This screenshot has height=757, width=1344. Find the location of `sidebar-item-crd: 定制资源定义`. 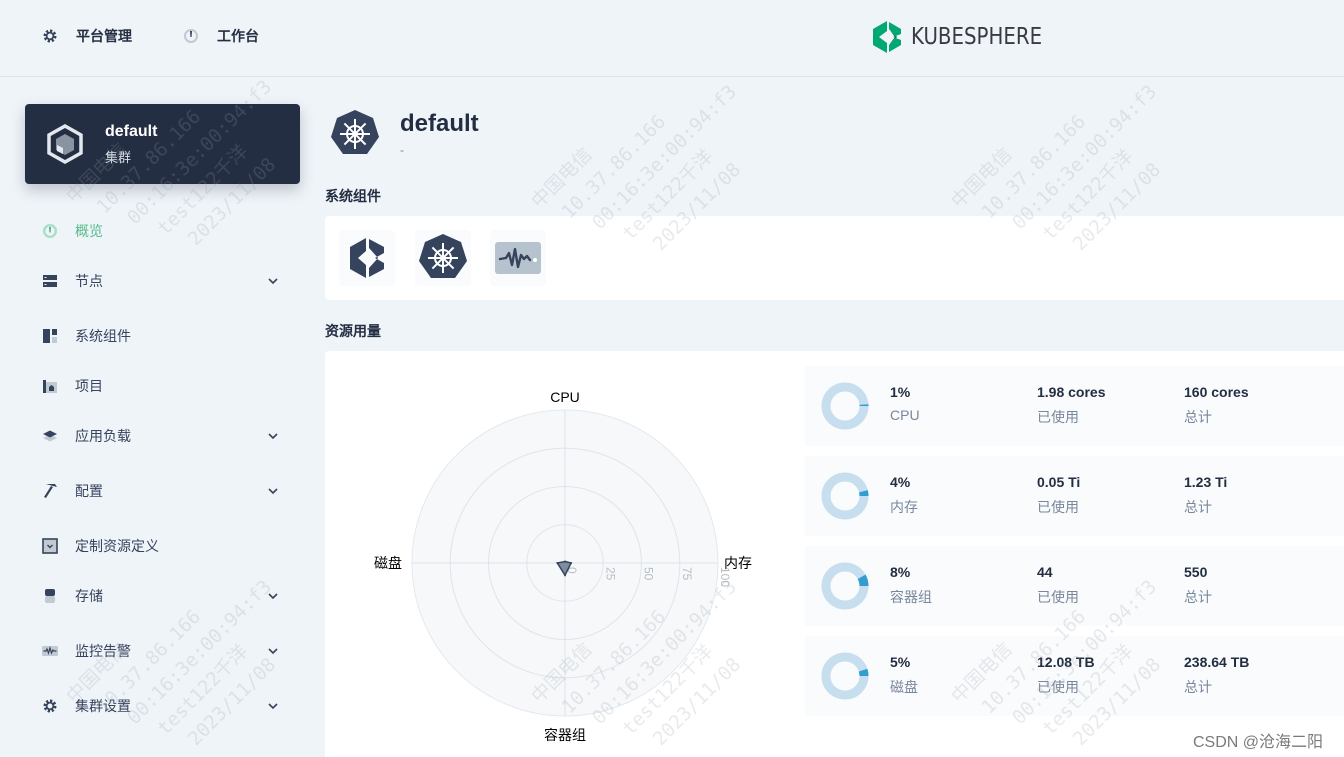

sidebar-item-crd: 定制资源定义 is located at coordinates (167, 546).